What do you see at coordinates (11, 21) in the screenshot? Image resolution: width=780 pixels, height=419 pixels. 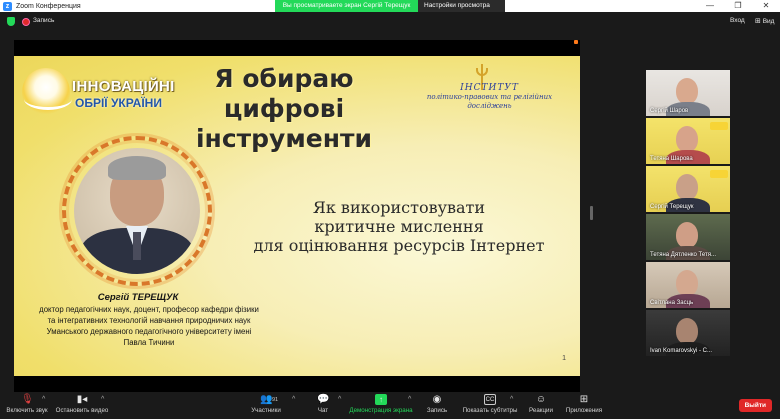 I see `shield-icon` at bounding box center [11, 21].